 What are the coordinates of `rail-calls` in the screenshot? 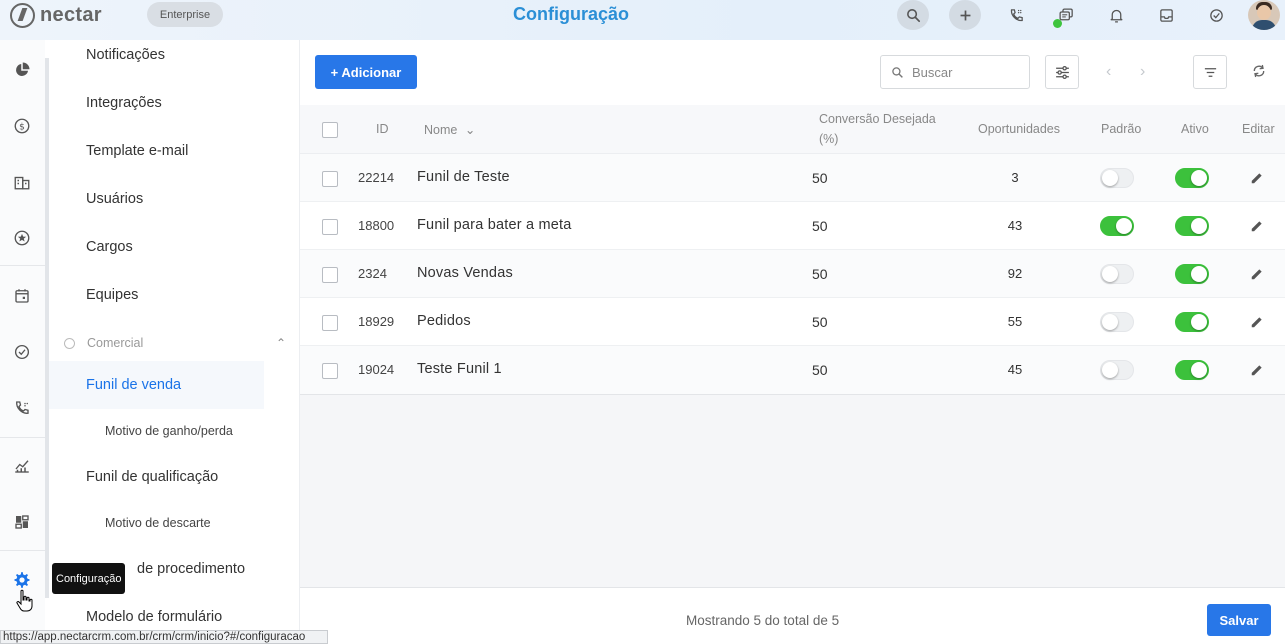 It's located at (22, 408).